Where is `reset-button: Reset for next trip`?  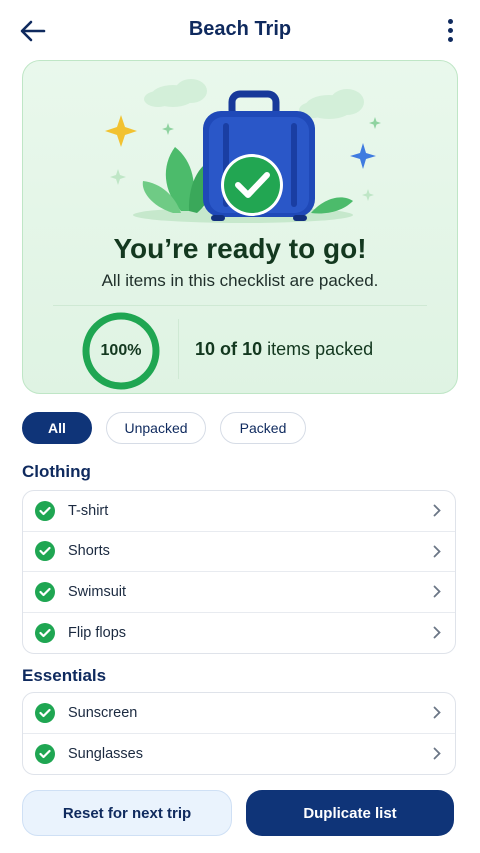
reset-button: Reset for next trip is located at coordinates (127, 813).